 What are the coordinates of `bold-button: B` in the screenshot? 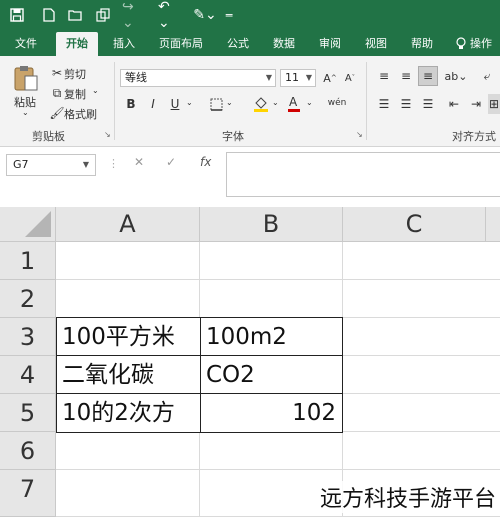 It's located at (131, 104).